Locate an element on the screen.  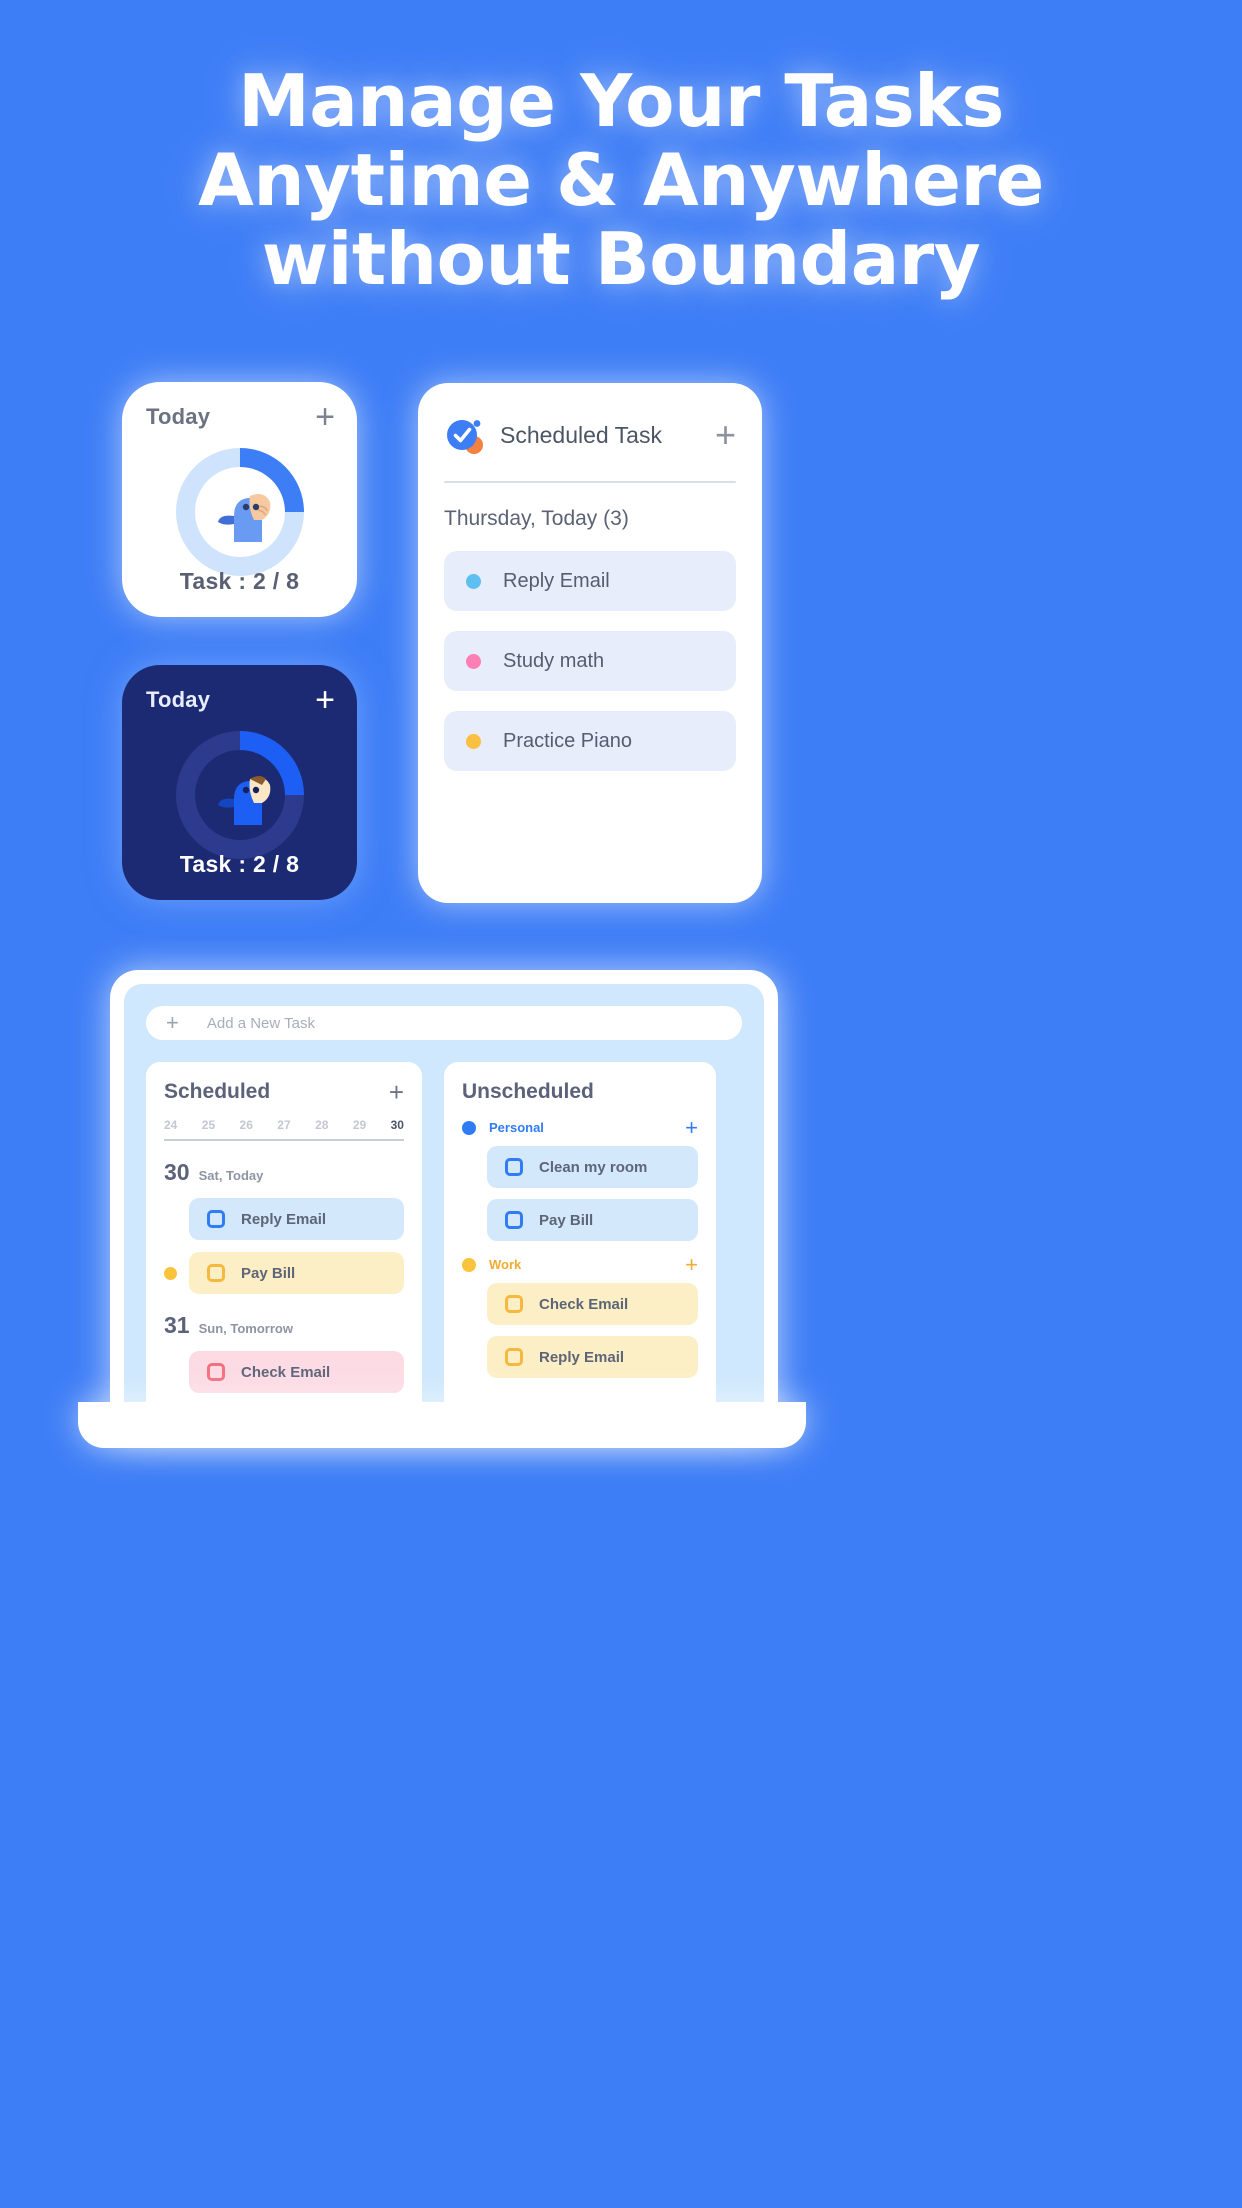
bird-avatar-icon is located at coordinates (243, 518).